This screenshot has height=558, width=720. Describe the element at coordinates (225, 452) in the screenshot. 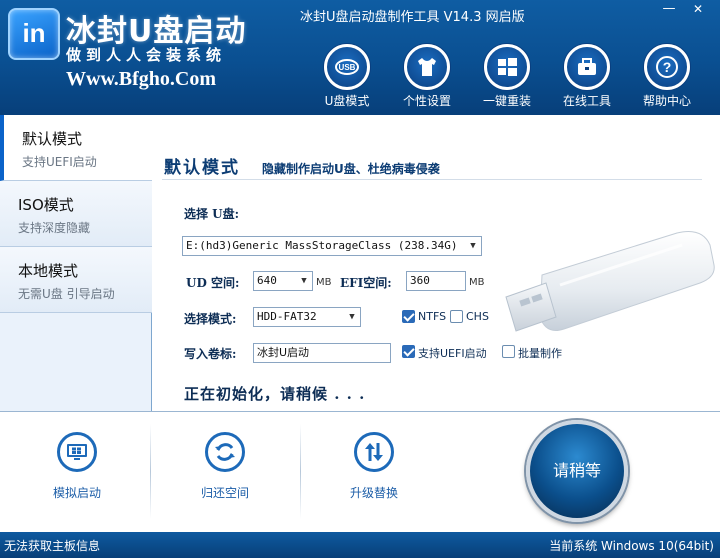

I see `refresh-icon` at that location.